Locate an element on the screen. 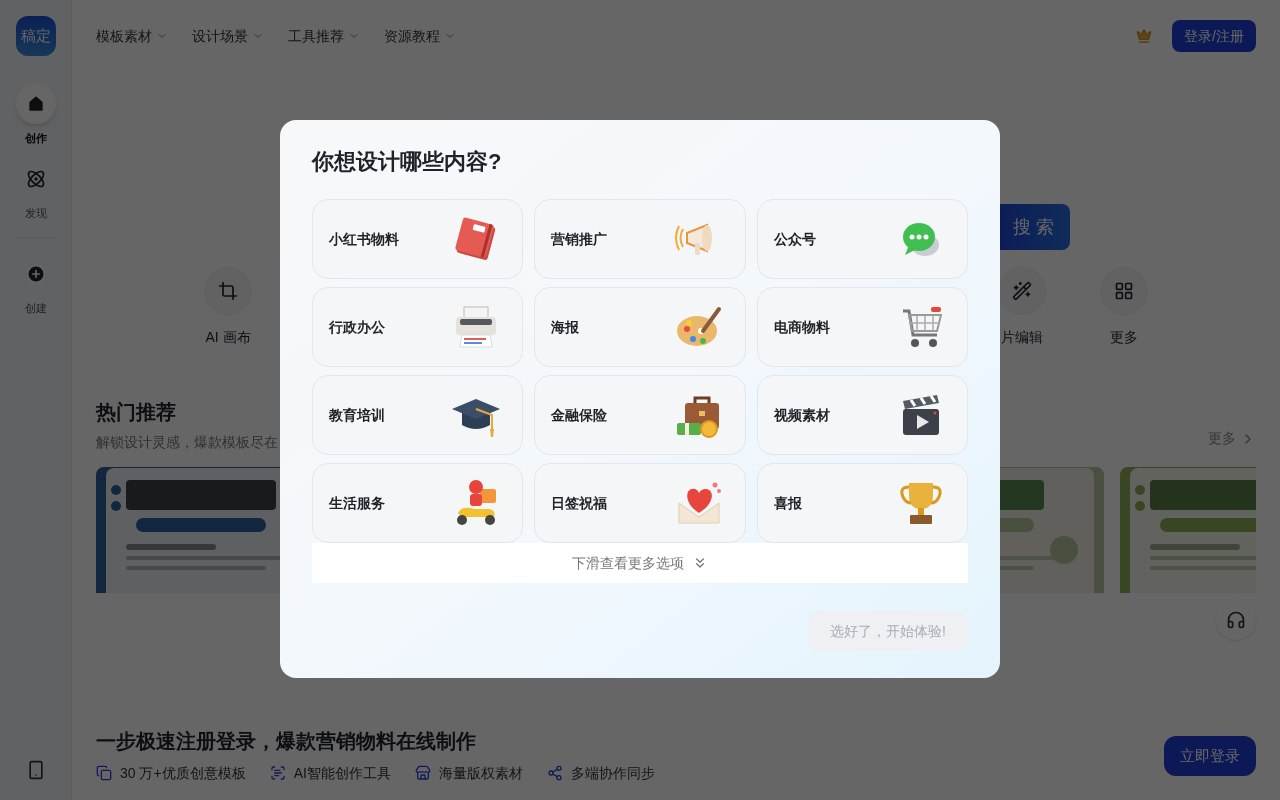 The image size is (1280, 800). plus-icon is located at coordinates (35, 274).